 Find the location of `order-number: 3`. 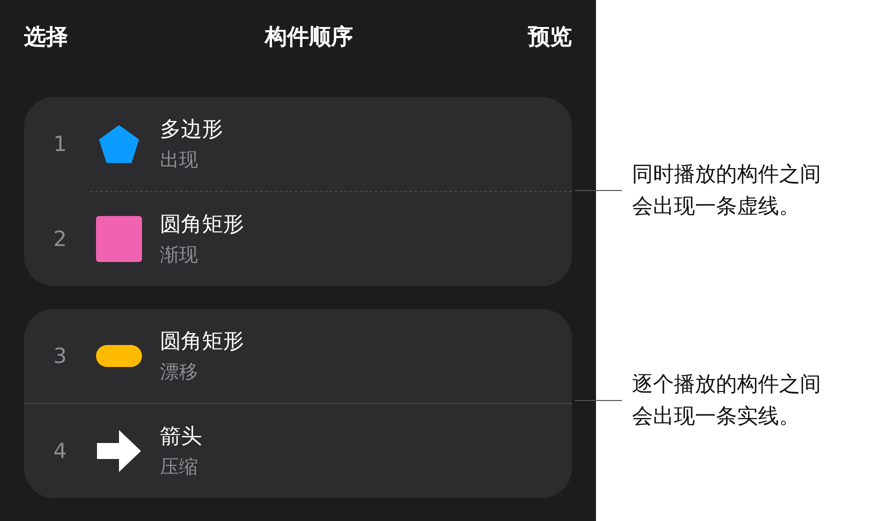

order-number: 3 is located at coordinates (60, 356).